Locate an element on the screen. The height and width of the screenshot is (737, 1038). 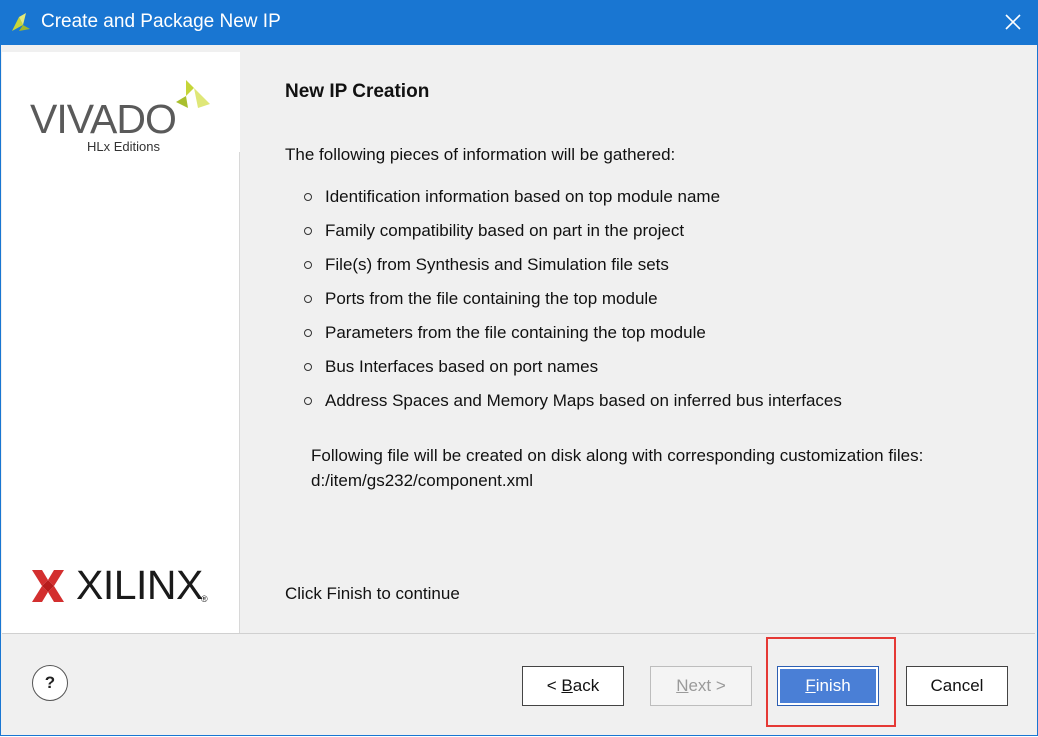
footer-divider is located at coordinates (518, 633).